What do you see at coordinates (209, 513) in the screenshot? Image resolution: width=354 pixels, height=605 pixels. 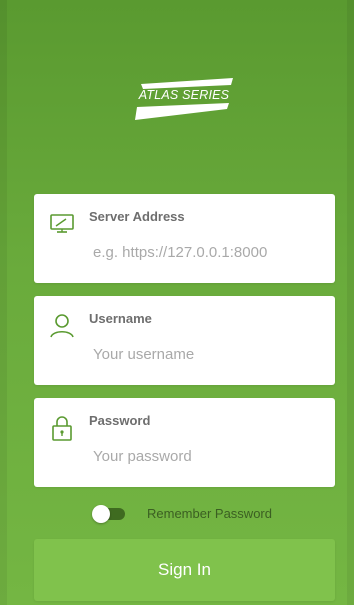 I see `remember-password-label: Remember Password` at bounding box center [209, 513].